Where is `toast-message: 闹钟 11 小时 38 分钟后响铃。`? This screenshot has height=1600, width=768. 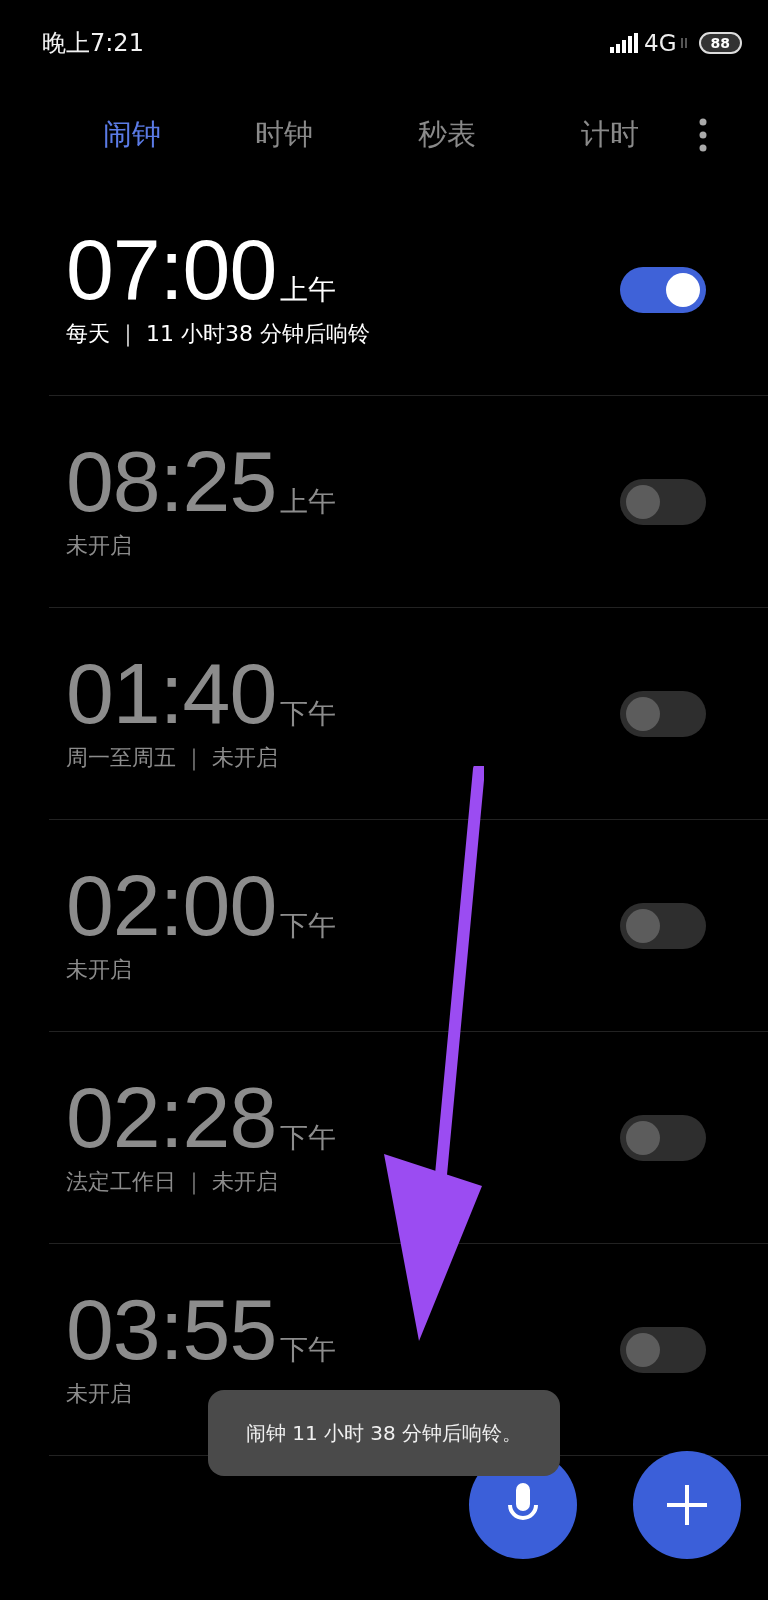
toast-message: 闹钟 11 小时 38 分钟后响铃。 is located at coordinates (384, 1433).